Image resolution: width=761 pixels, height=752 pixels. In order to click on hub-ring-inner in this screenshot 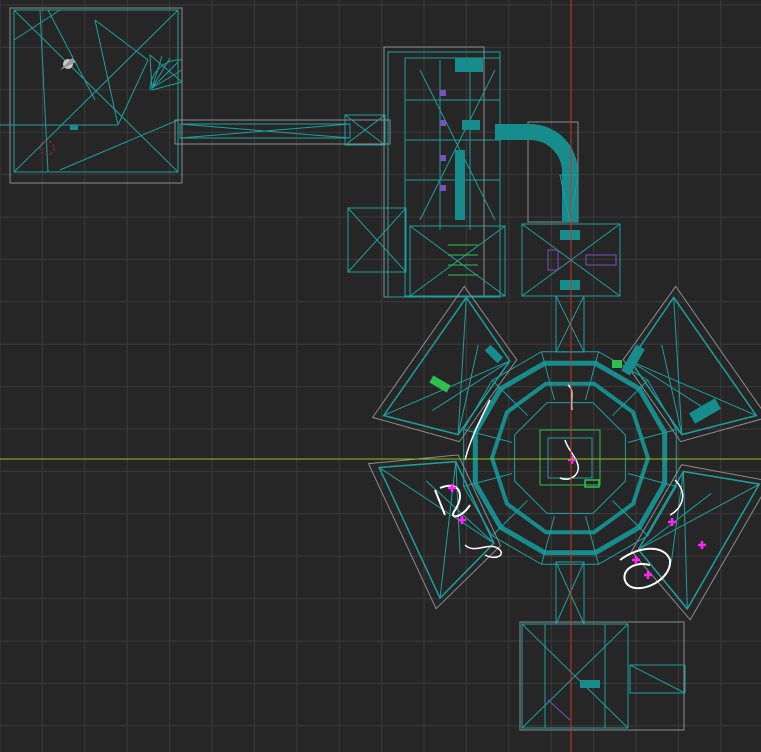, I will do `click(570, 458)`.